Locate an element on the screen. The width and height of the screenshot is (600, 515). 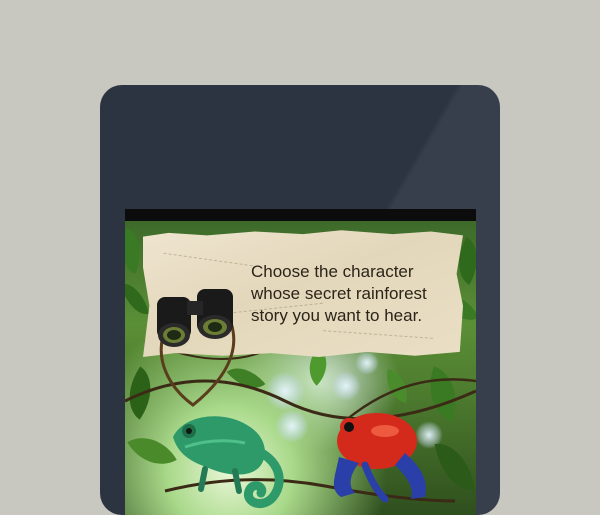
binoculars-icon is located at coordinates (196, 348).